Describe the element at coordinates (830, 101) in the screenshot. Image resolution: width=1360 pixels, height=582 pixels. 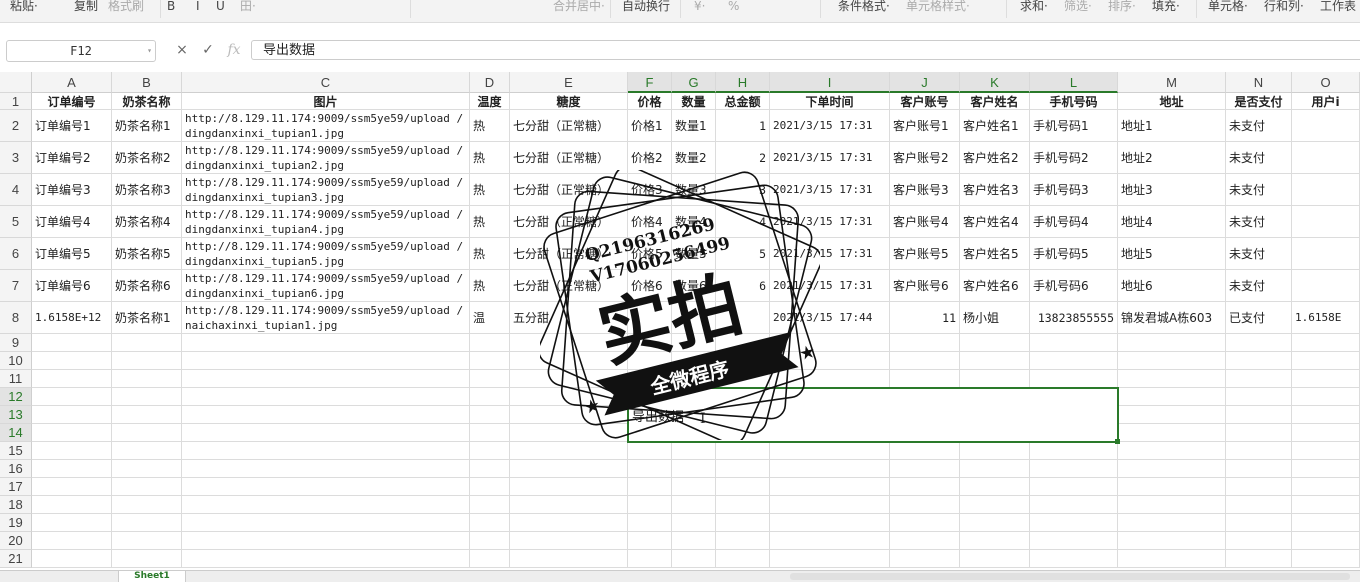
I see `cell: 下单时间` at that location.